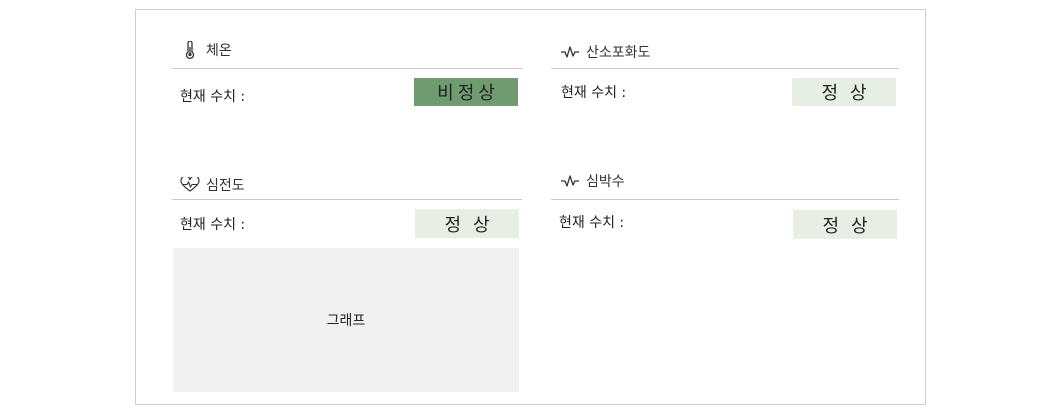 The height and width of the screenshot is (416, 1049). Describe the element at coordinates (225, 186) in the screenshot. I see `ecg-title: 심전도` at that location.